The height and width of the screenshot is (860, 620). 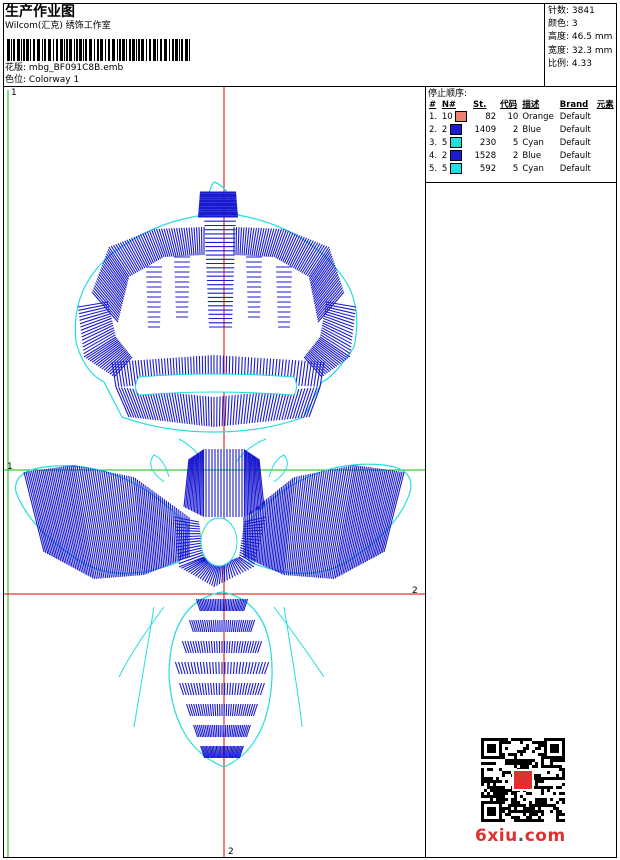 I want to click on table-row: 2. 2 1409 2 Blue Default, so click(x=522, y=130).